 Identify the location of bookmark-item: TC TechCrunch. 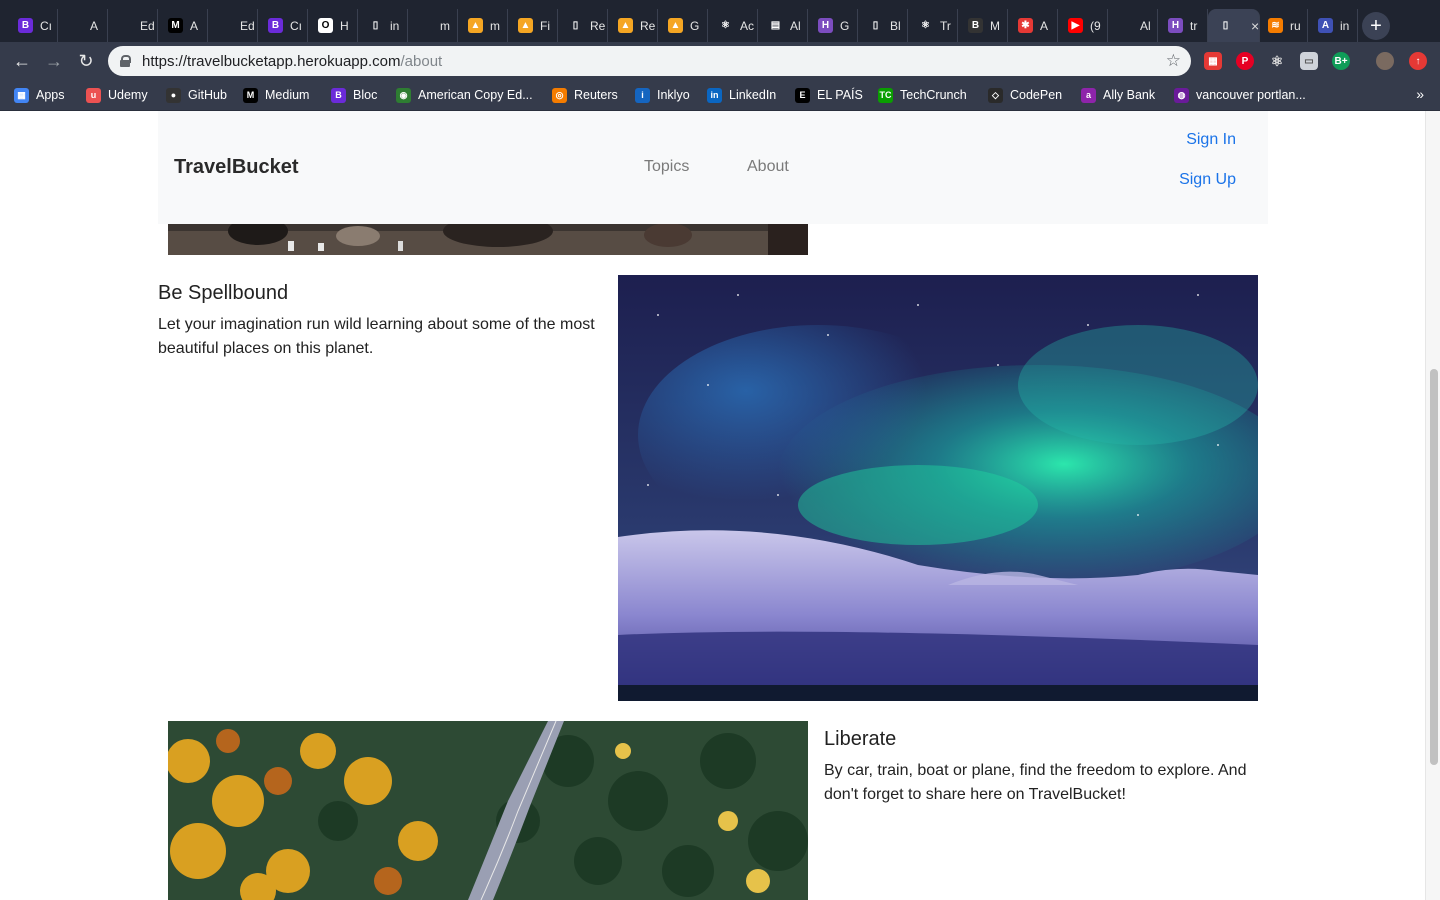
(922, 95).